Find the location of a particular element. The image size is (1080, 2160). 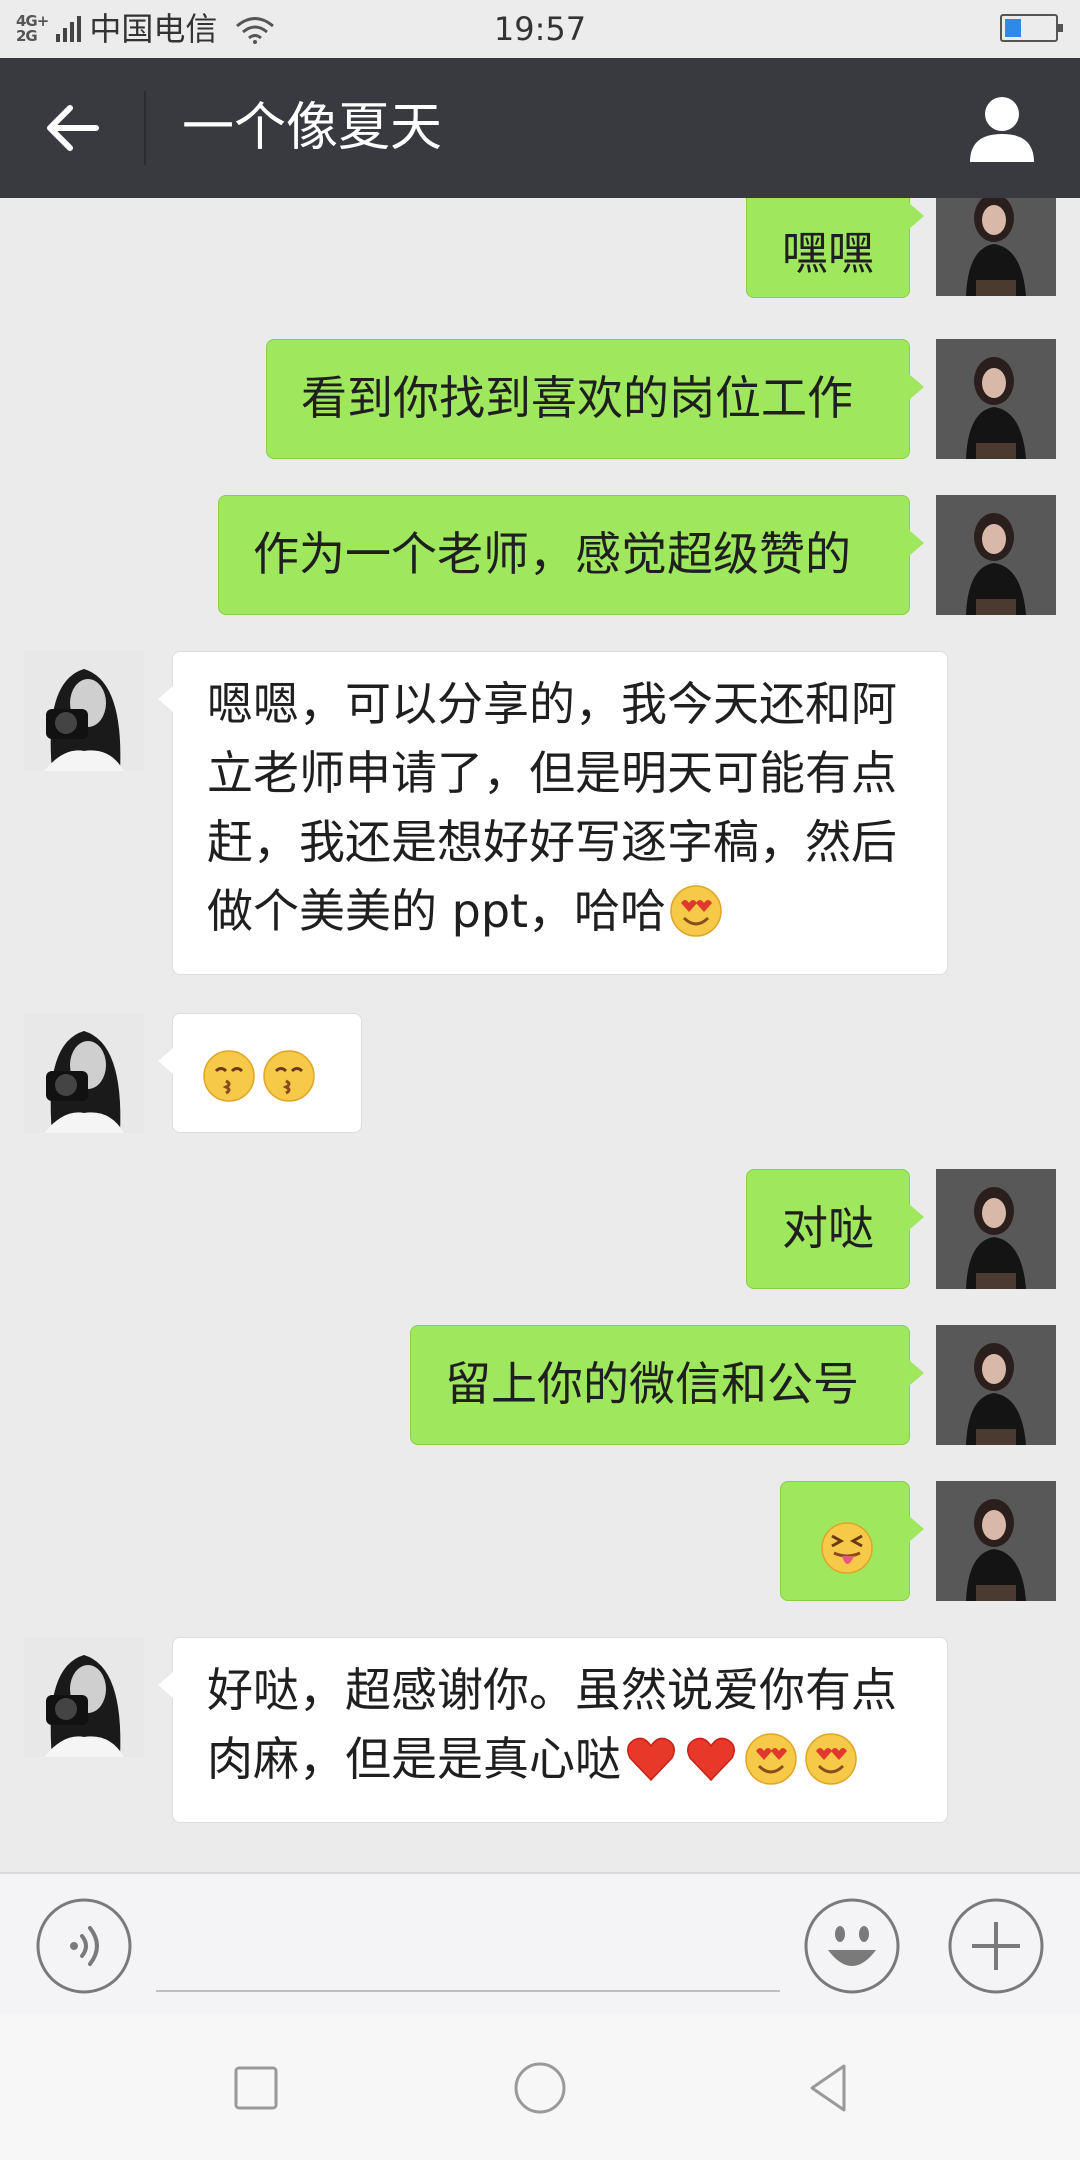

status-time: 19:57 is located at coordinates (540, 29).